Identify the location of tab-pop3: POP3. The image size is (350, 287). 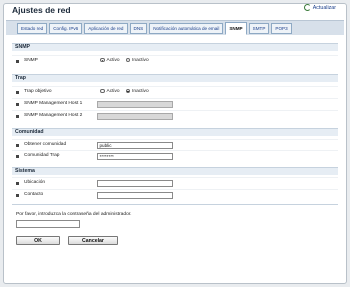
(281, 28).